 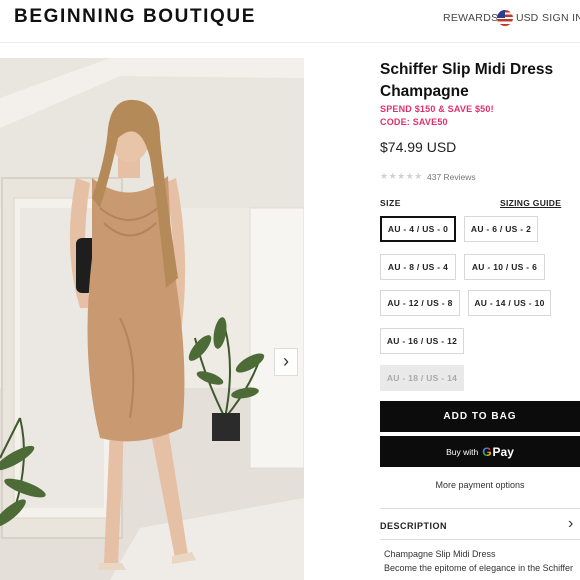 I want to click on promo-text: SPEND $150 & SAVE $50!, so click(x=437, y=109).